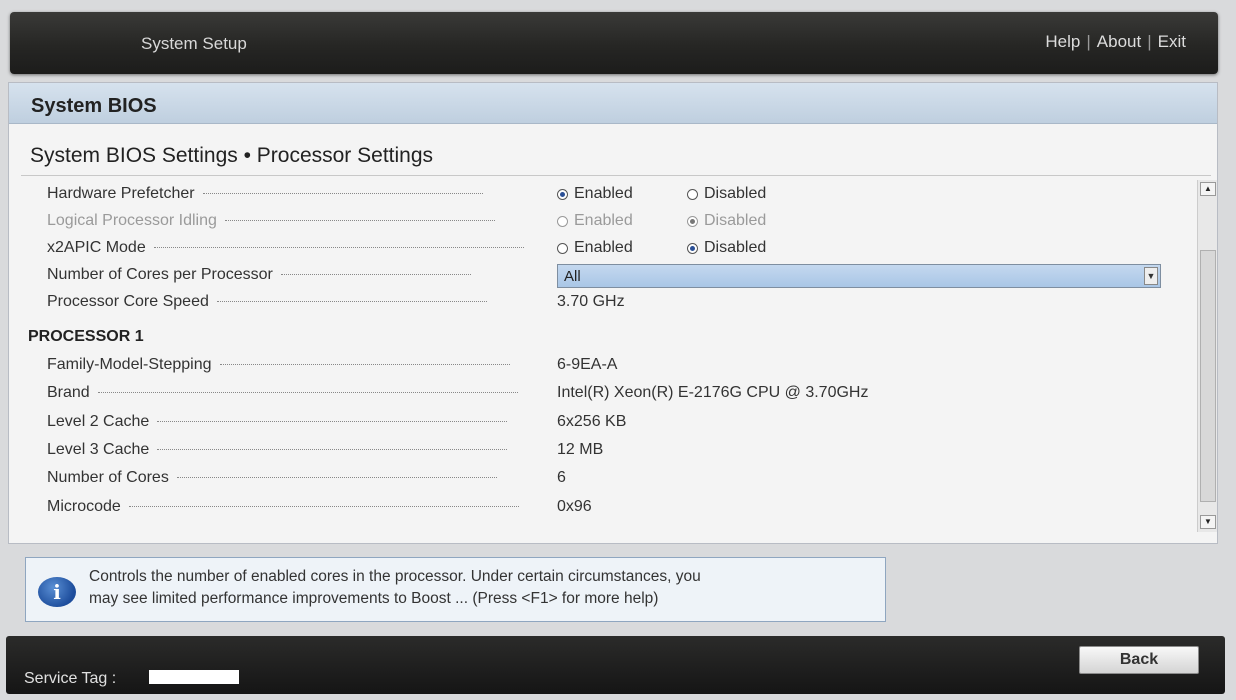 This screenshot has width=1236, height=700. Describe the element at coordinates (616, 175) in the screenshot. I see `divider` at that location.